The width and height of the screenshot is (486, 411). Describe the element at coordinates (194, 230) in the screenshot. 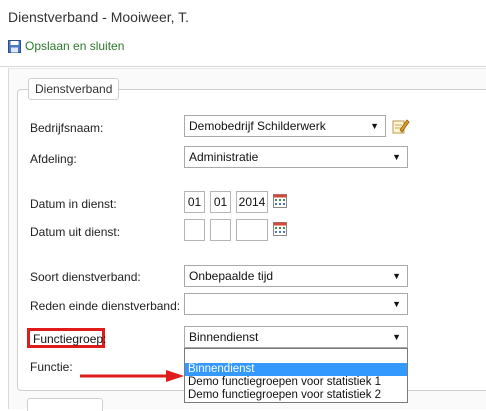

I see `datum-uit-day-input` at that location.